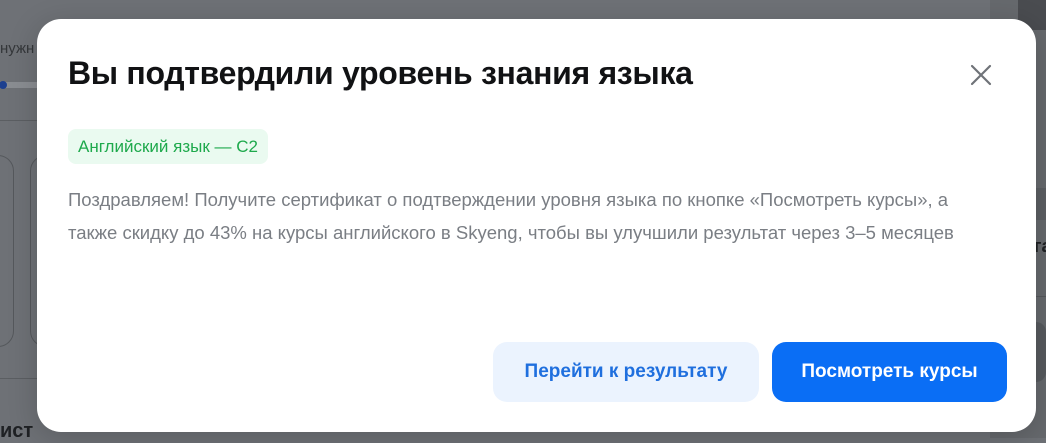 This screenshot has height=443, width=1046. I want to click on close-button, so click(981, 75).